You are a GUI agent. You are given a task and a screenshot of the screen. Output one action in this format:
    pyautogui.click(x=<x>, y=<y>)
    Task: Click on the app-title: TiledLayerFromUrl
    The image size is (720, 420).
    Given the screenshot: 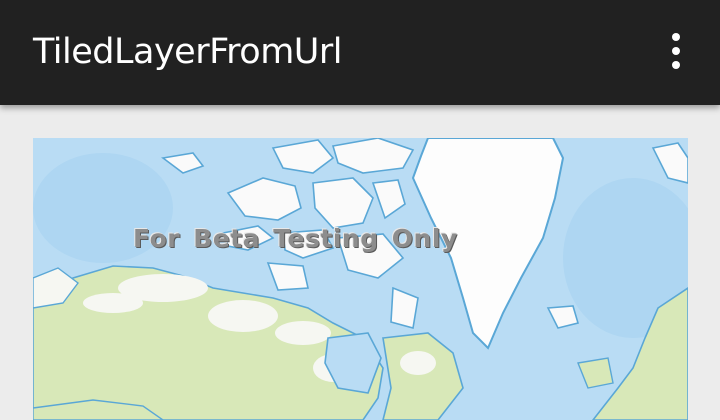 What is the action you would take?
    pyautogui.click(x=188, y=52)
    